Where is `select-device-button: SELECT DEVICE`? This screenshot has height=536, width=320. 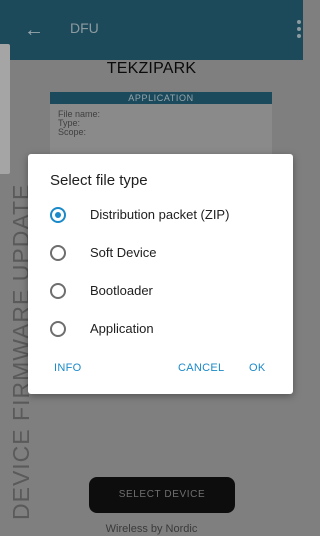
select-device-button: SELECT DEVICE is located at coordinates (162, 495).